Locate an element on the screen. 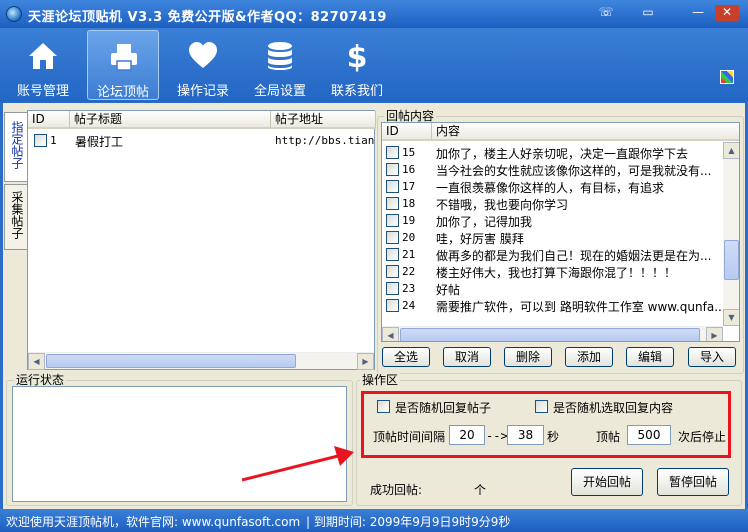 This screenshot has height=532, width=748. pause-reply-button: 暂停回帖 is located at coordinates (693, 482).